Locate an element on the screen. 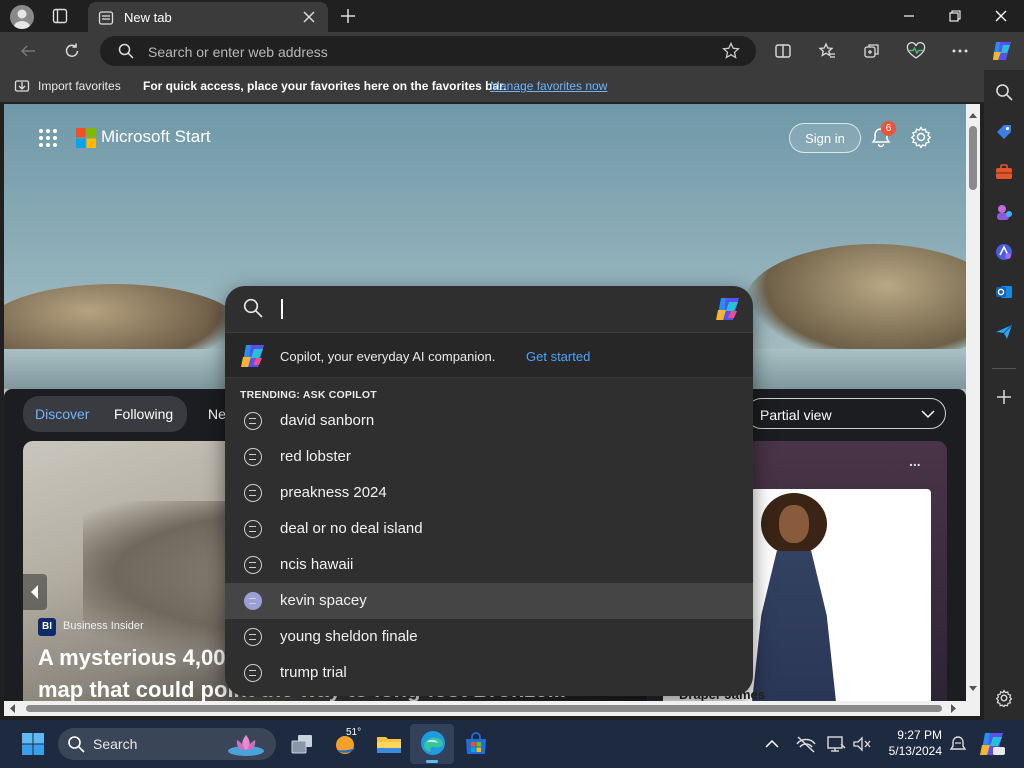 The image size is (1024, 768). sign-in-button: Sign in is located at coordinates (825, 138).